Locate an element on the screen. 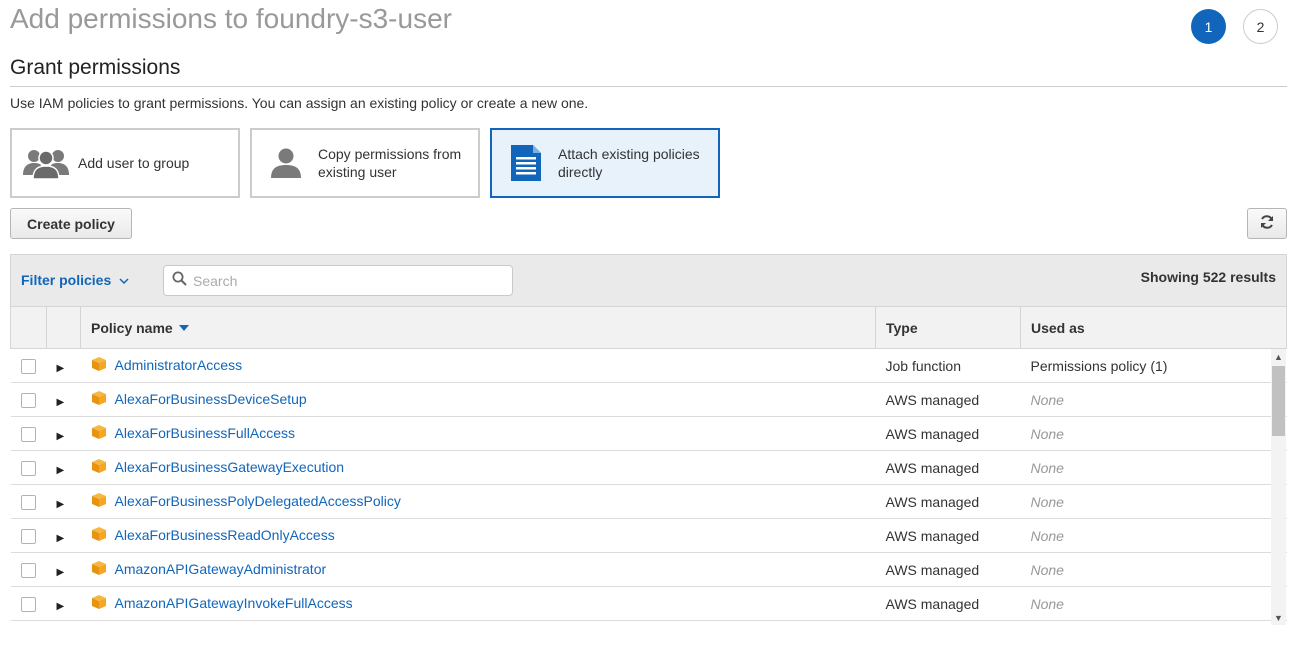  option-label: Copy permissions from existing user is located at coordinates (390, 163).